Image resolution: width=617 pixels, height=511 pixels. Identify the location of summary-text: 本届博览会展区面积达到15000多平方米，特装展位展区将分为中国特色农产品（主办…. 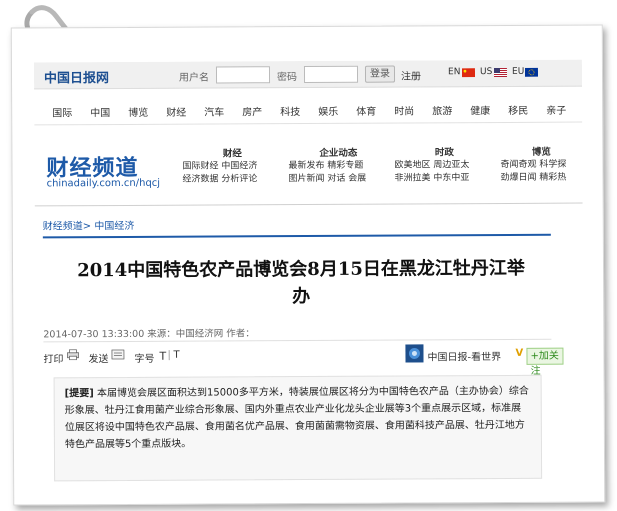
(296, 418).